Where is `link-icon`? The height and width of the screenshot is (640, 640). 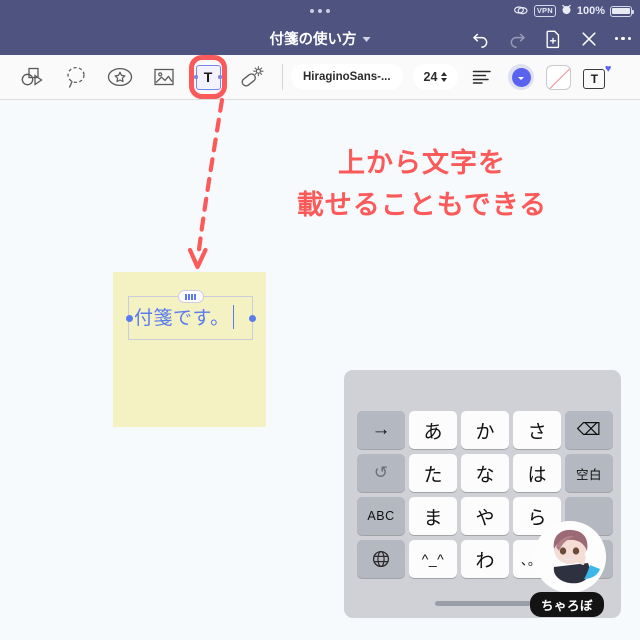
link-icon is located at coordinates (521, 11).